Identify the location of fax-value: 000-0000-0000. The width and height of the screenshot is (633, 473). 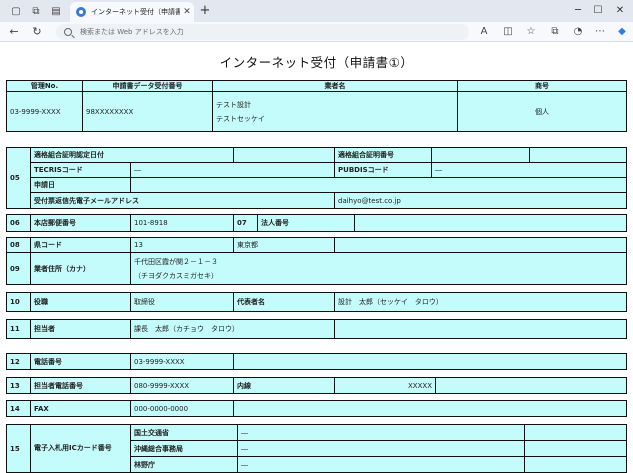
(182, 408).